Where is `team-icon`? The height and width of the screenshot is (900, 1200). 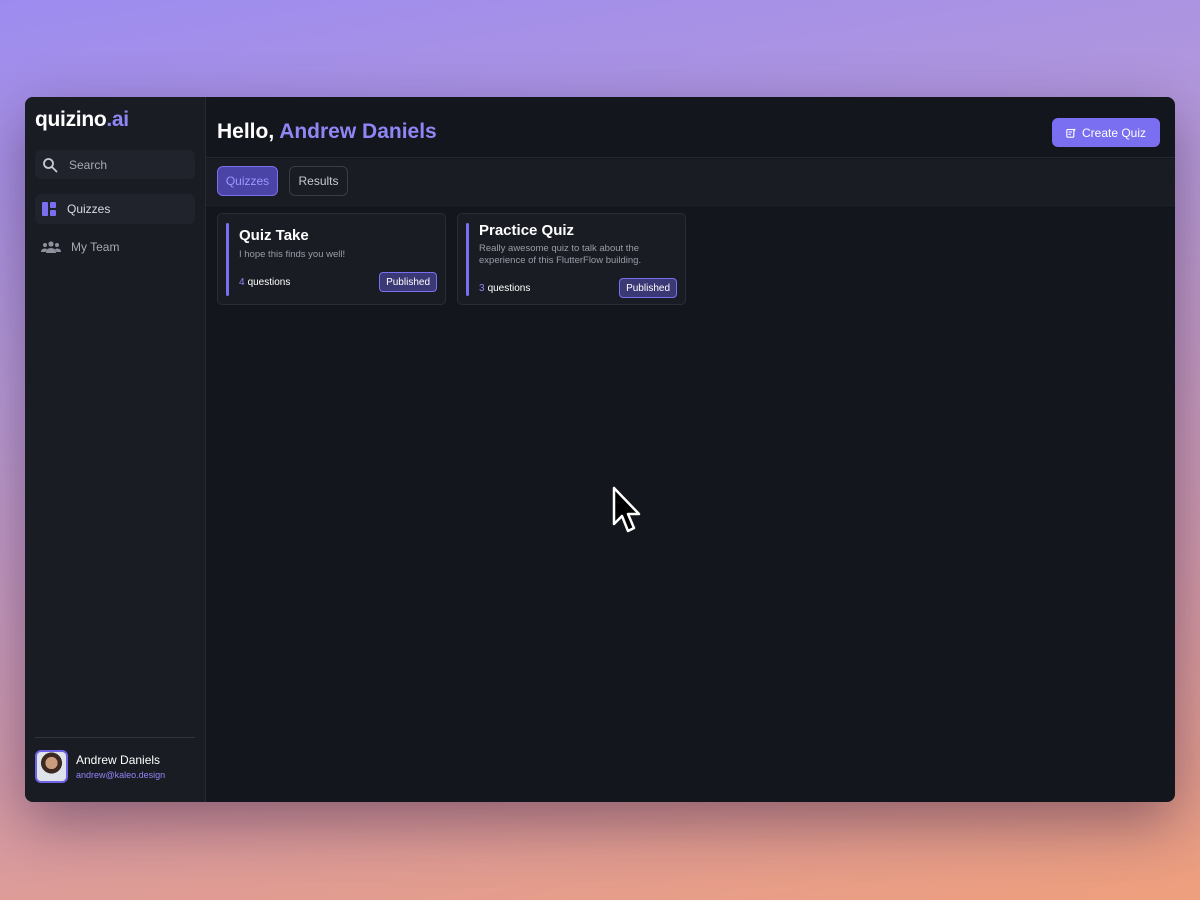 team-icon is located at coordinates (51, 247).